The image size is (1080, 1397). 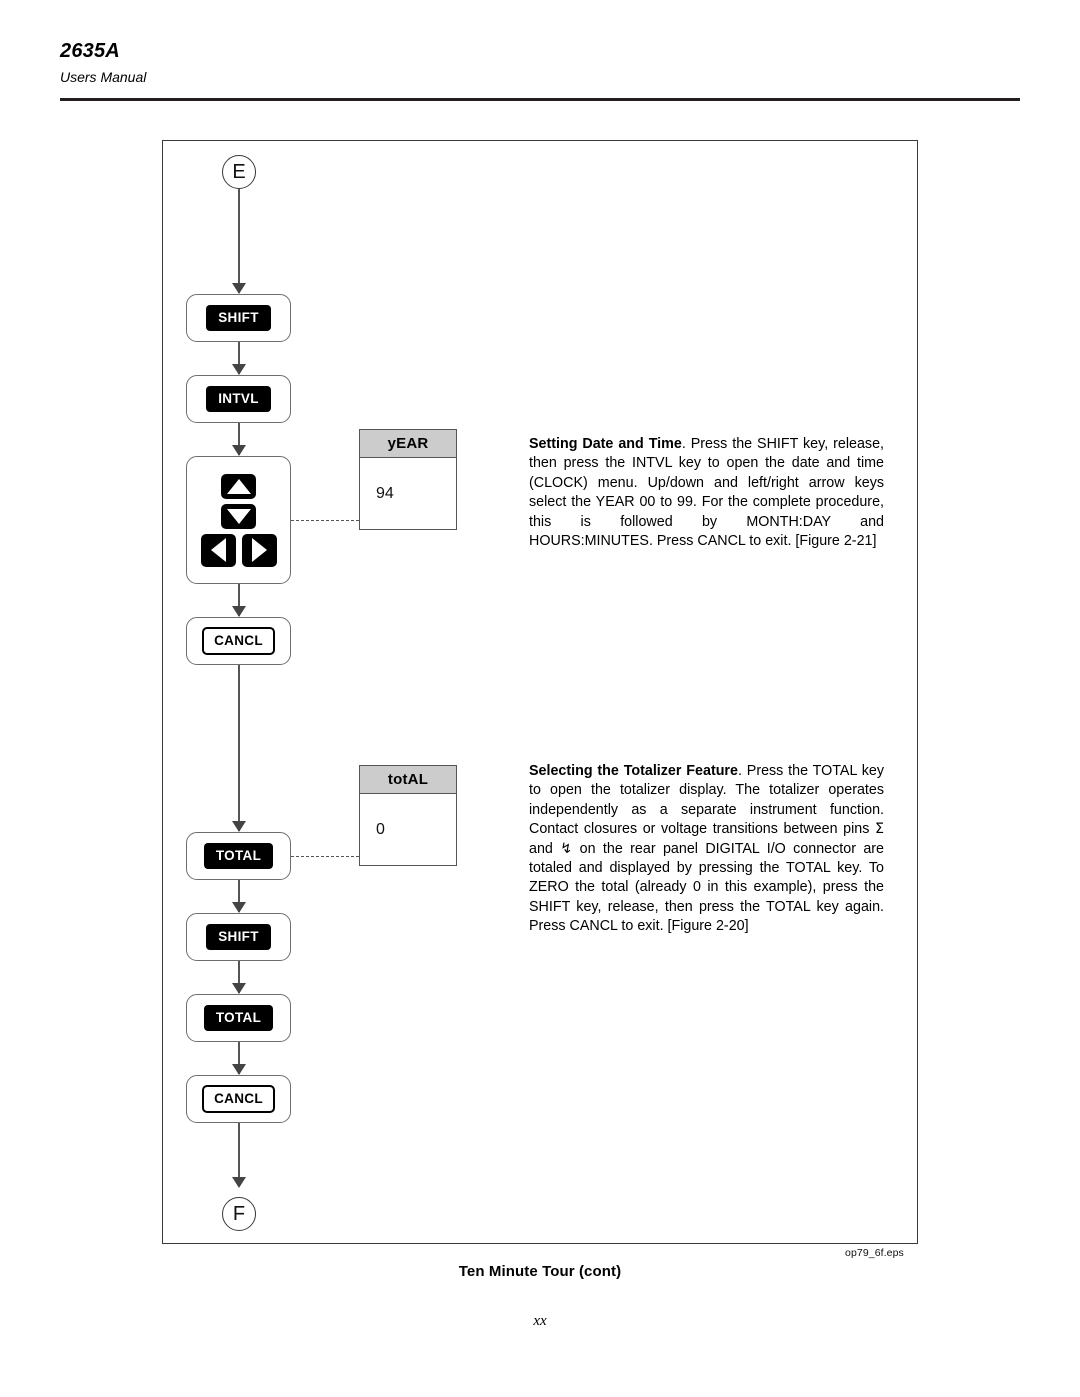 I want to click on arrow-up-key, so click(x=238, y=486).